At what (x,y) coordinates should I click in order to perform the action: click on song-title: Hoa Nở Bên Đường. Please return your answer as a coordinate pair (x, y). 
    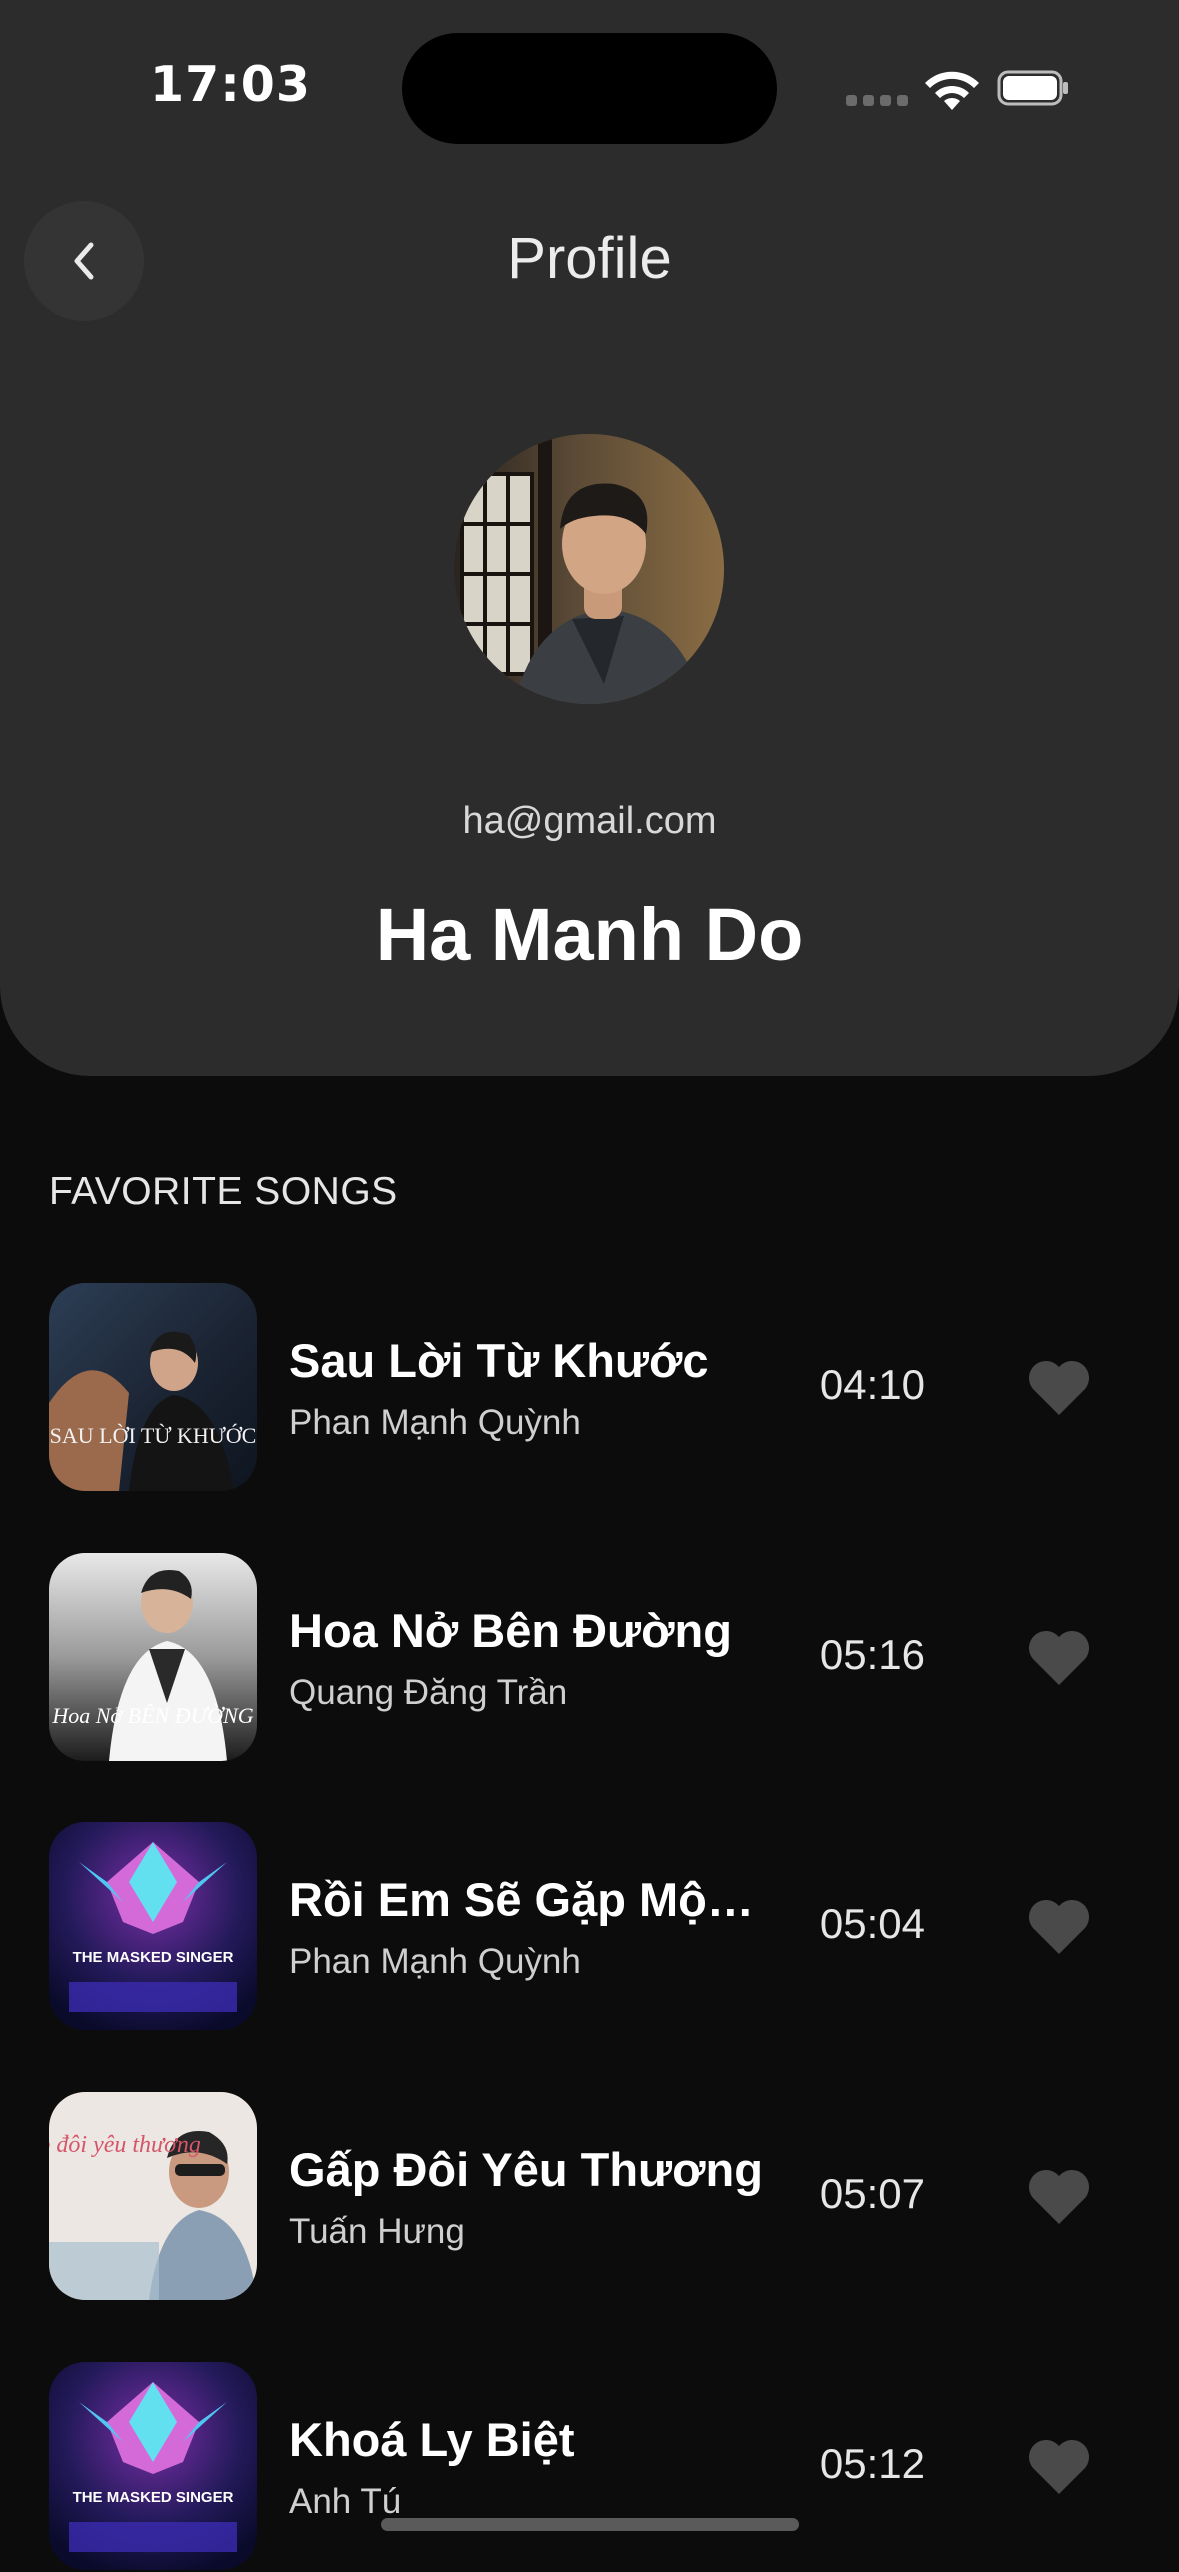
    Looking at the image, I should click on (510, 1630).